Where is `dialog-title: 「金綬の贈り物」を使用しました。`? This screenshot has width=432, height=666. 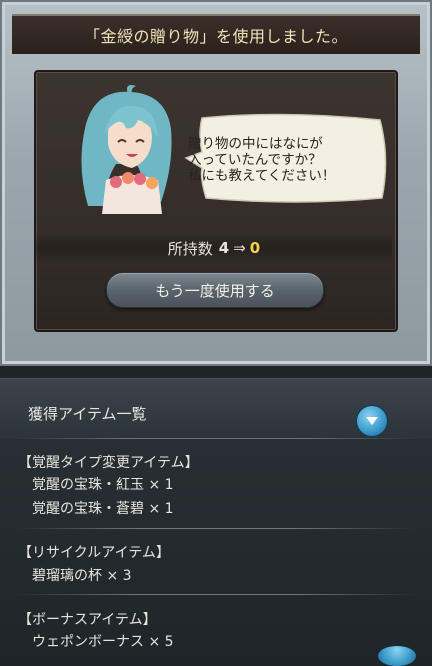
dialog-title: 「金綬の贈り物」を使用しました。 is located at coordinates (215, 36).